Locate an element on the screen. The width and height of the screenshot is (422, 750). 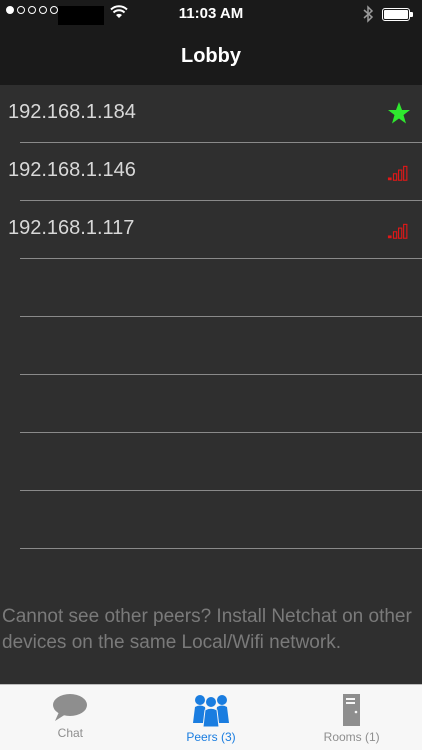
tab-label: Chat is located at coordinates (70, 733).